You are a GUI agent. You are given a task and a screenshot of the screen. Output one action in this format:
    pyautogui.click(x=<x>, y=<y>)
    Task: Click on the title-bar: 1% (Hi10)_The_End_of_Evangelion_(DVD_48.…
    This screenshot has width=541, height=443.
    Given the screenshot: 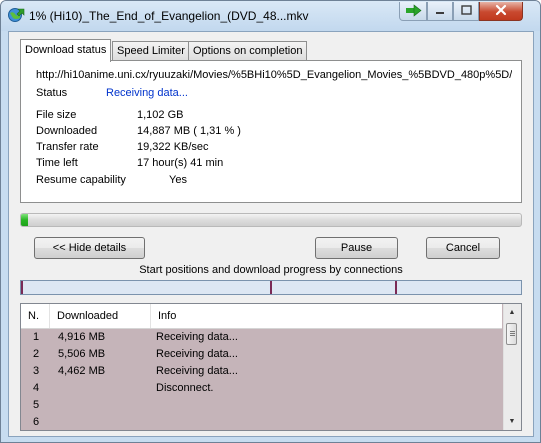 What is the action you would take?
    pyautogui.click(x=270, y=16)
    